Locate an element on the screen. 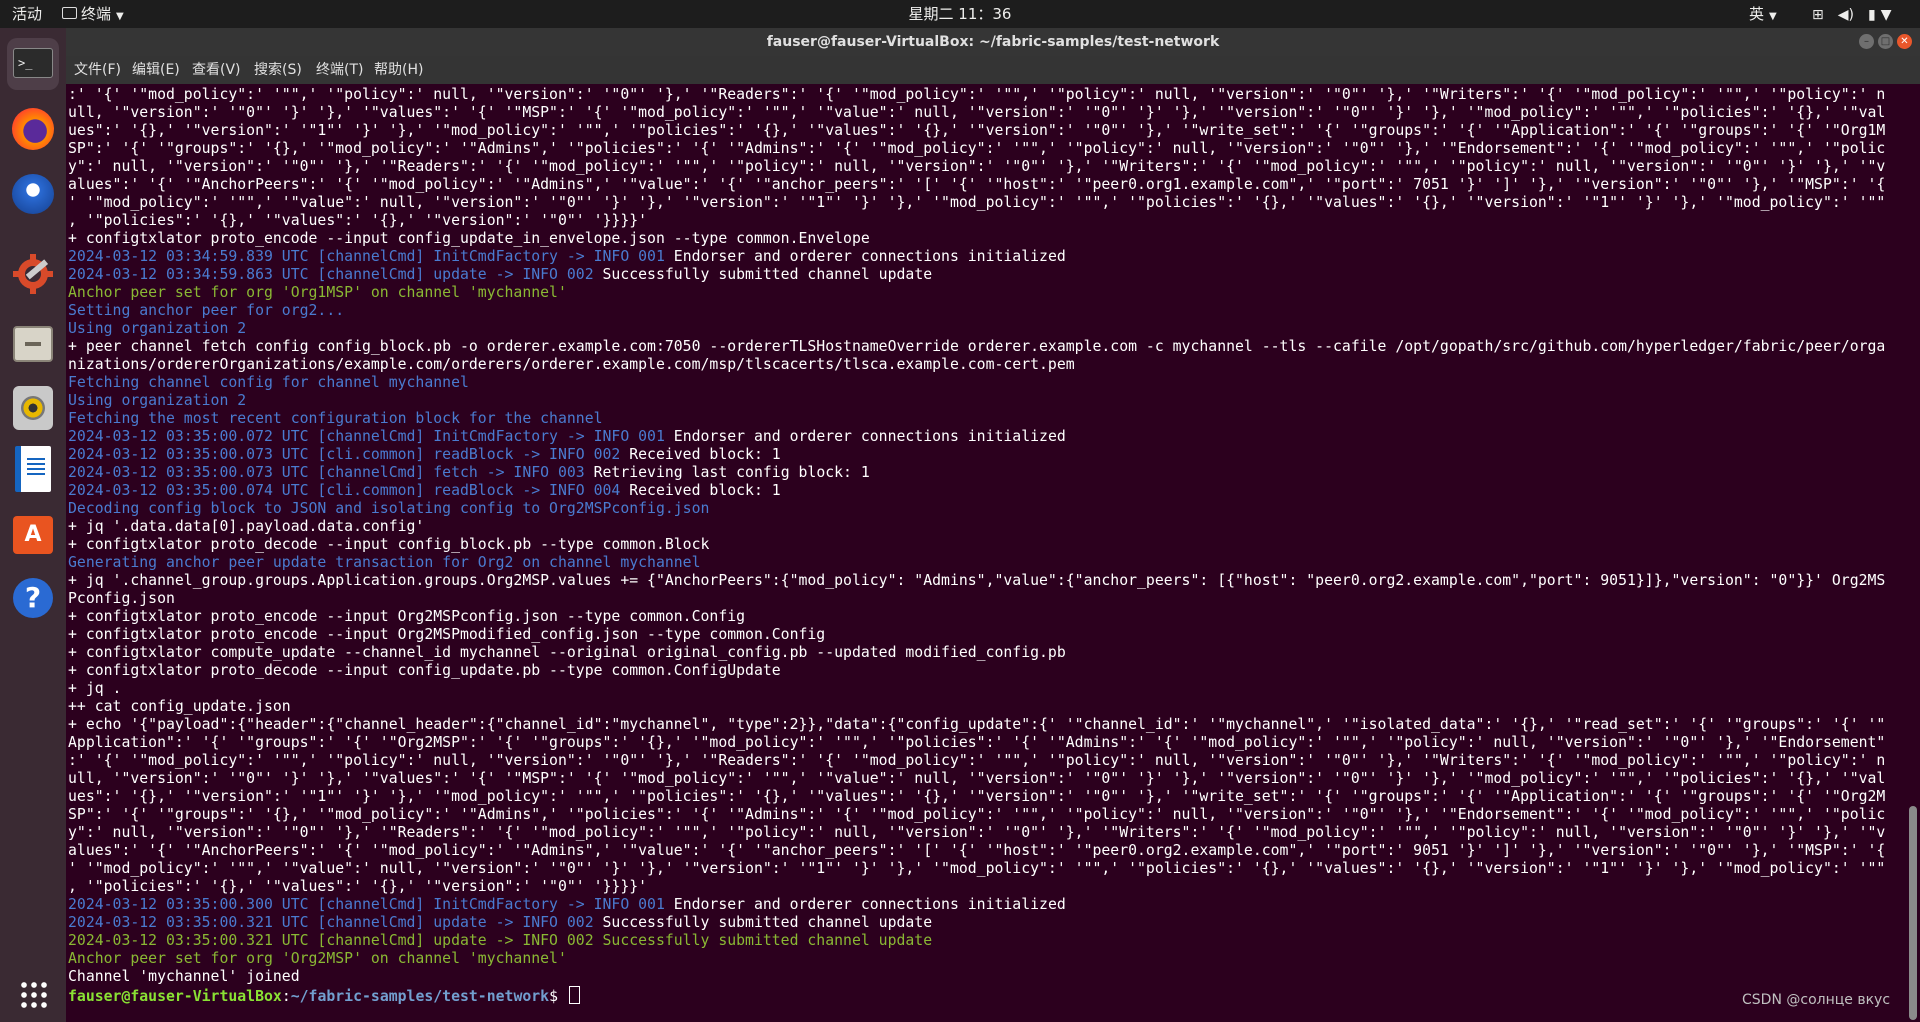 The height and width of the screenshot is (1022, 1920). watermark: CSDN @солнце вкус is located at coordinates (1816, 1000).